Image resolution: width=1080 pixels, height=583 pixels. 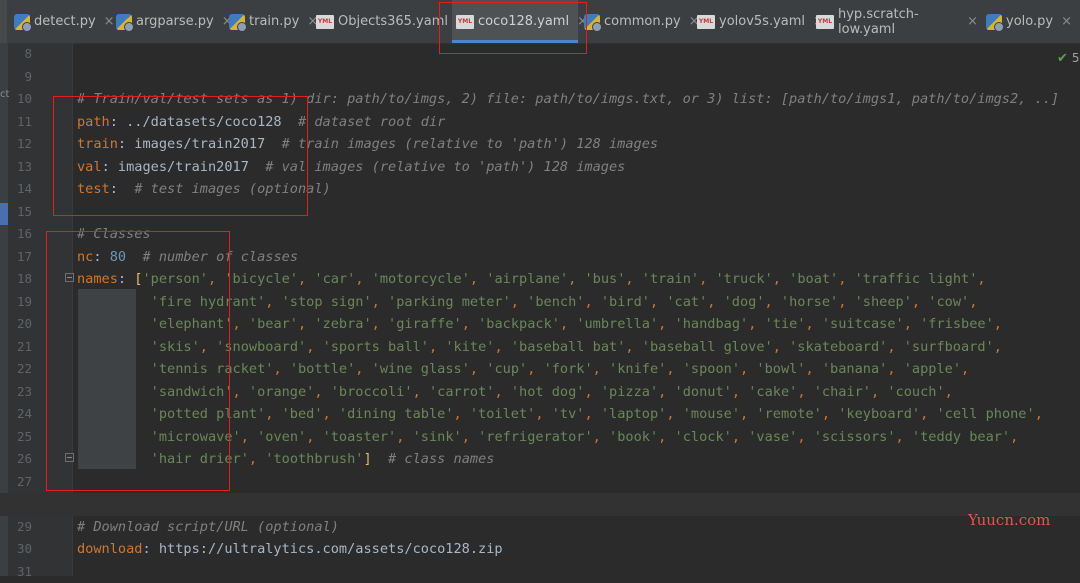 I want to click on tab-label: detect.py, so click(x=65, y=21).